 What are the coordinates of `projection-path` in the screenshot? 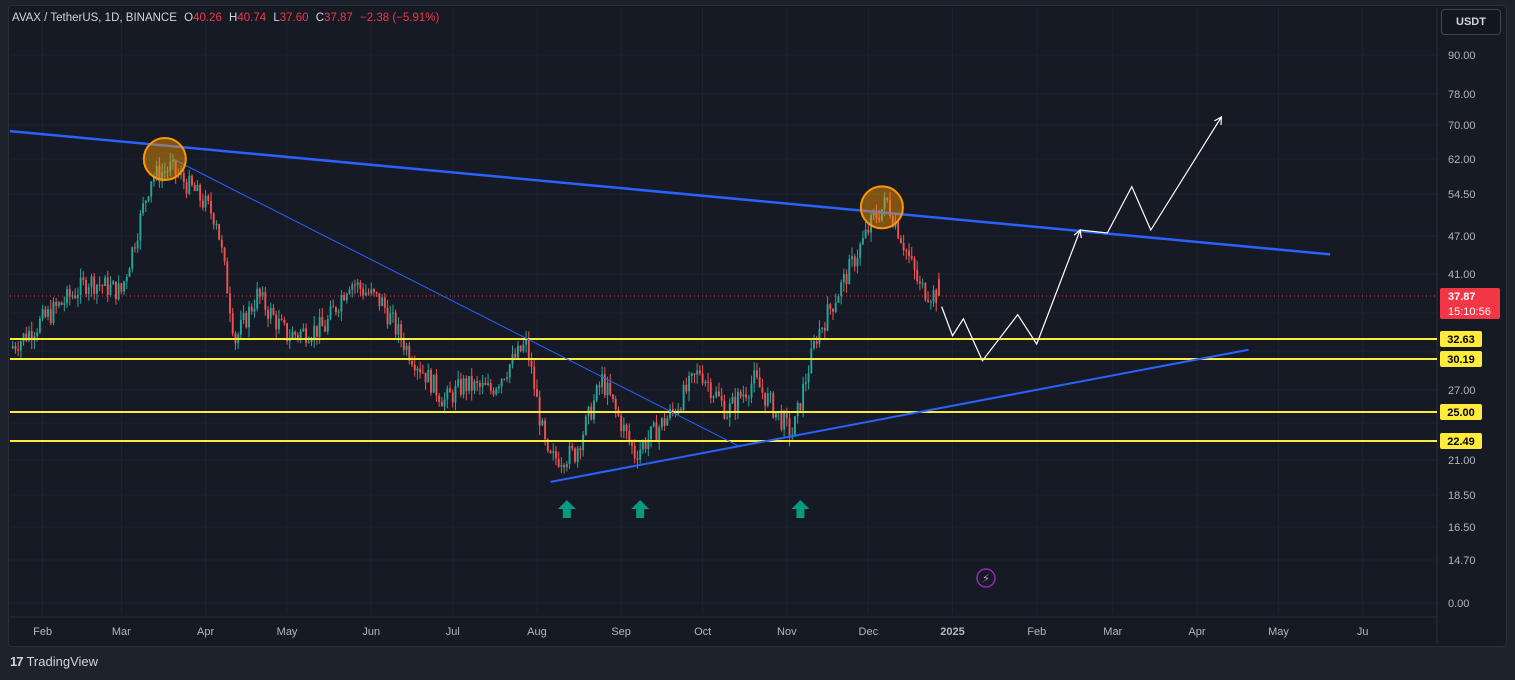 It's located at (1081, 239).